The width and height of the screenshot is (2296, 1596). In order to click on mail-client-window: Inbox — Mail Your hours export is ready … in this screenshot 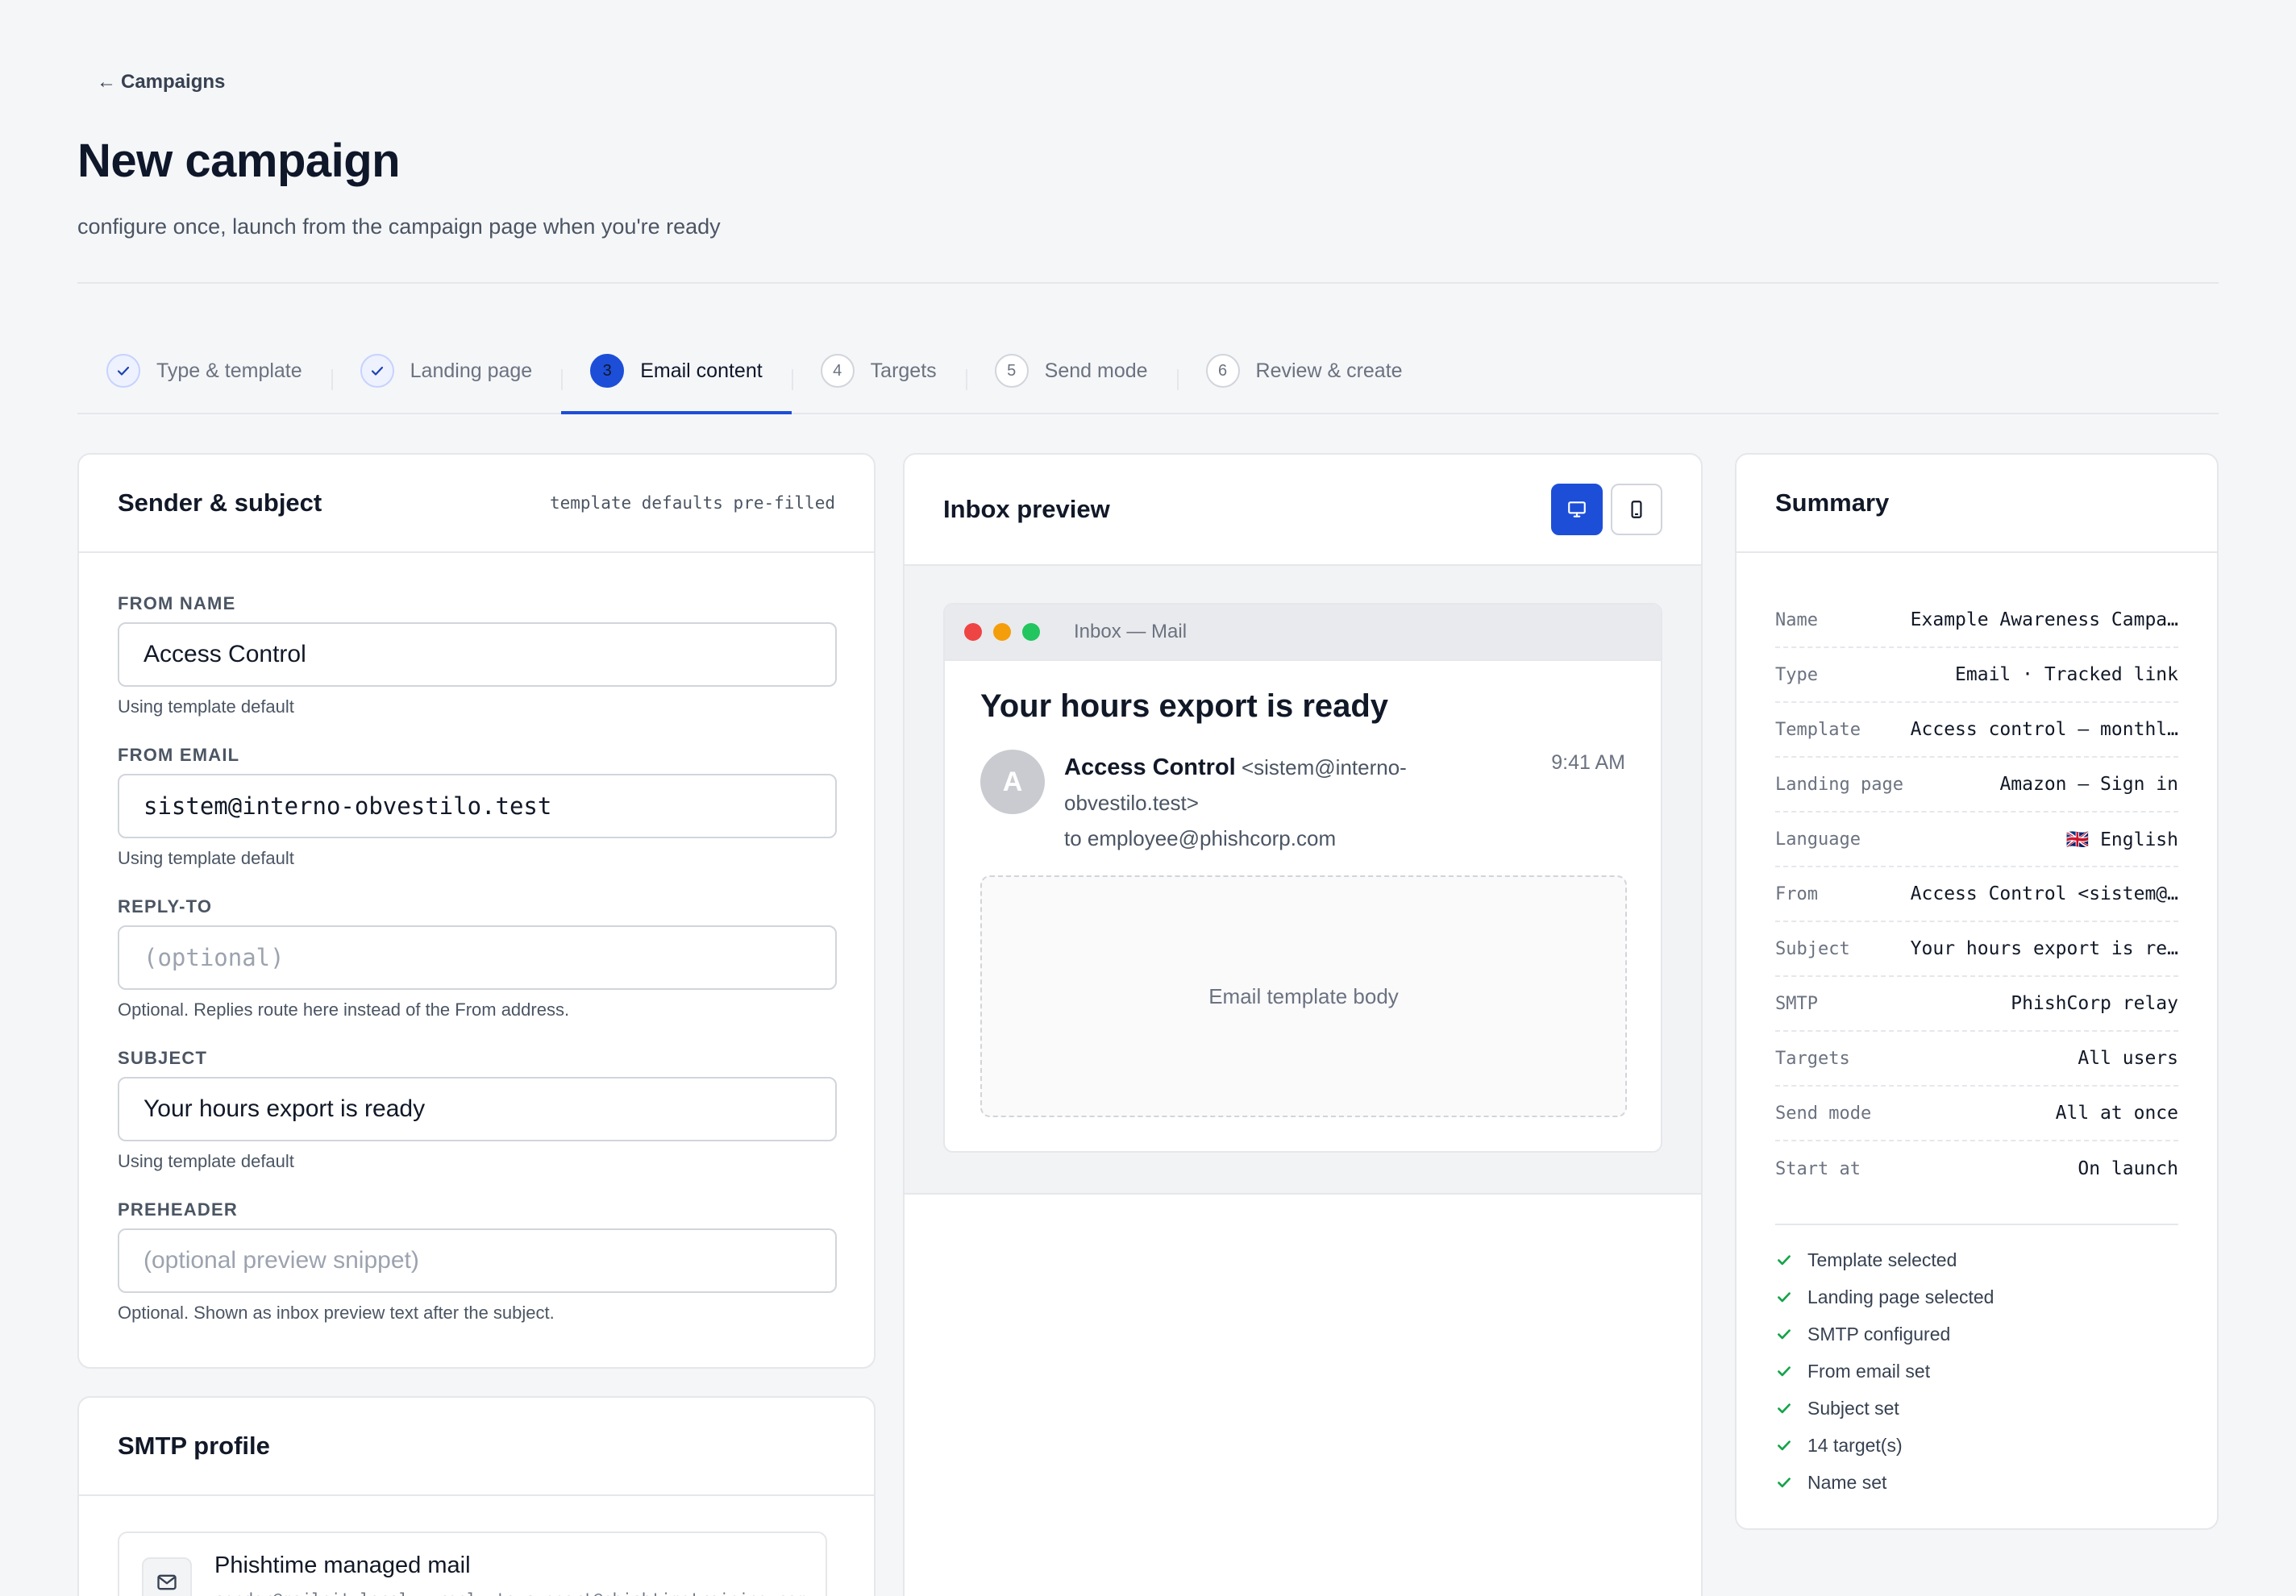, I will do `click(1302, 878)`.